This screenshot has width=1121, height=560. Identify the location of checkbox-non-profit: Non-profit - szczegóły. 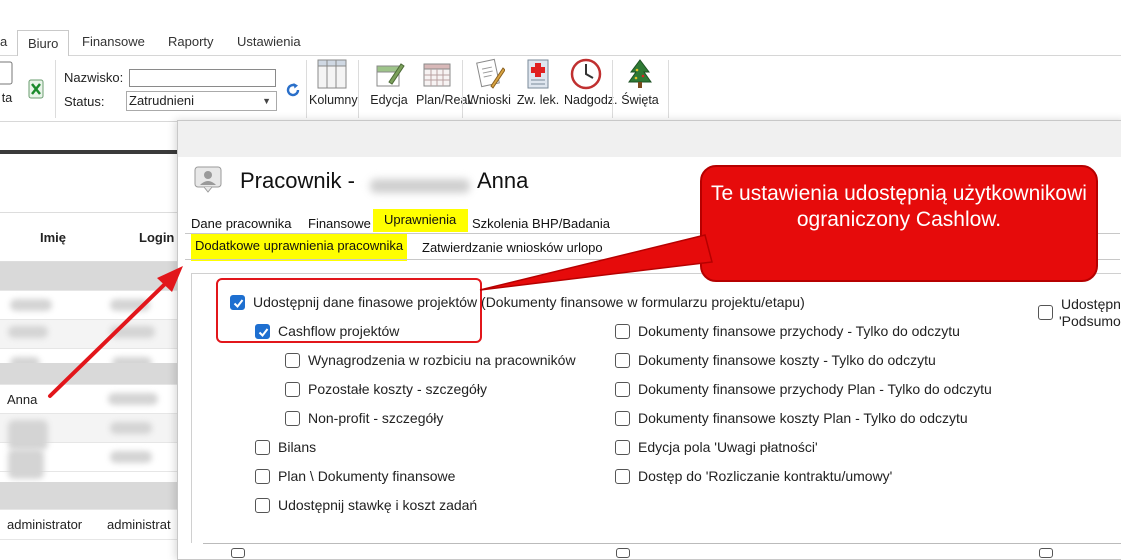
(364, 418).